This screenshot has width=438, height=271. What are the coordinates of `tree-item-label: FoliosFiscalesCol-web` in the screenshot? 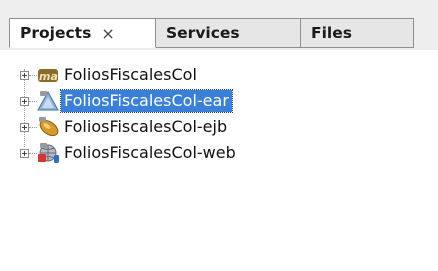 It's located at (150, 152).